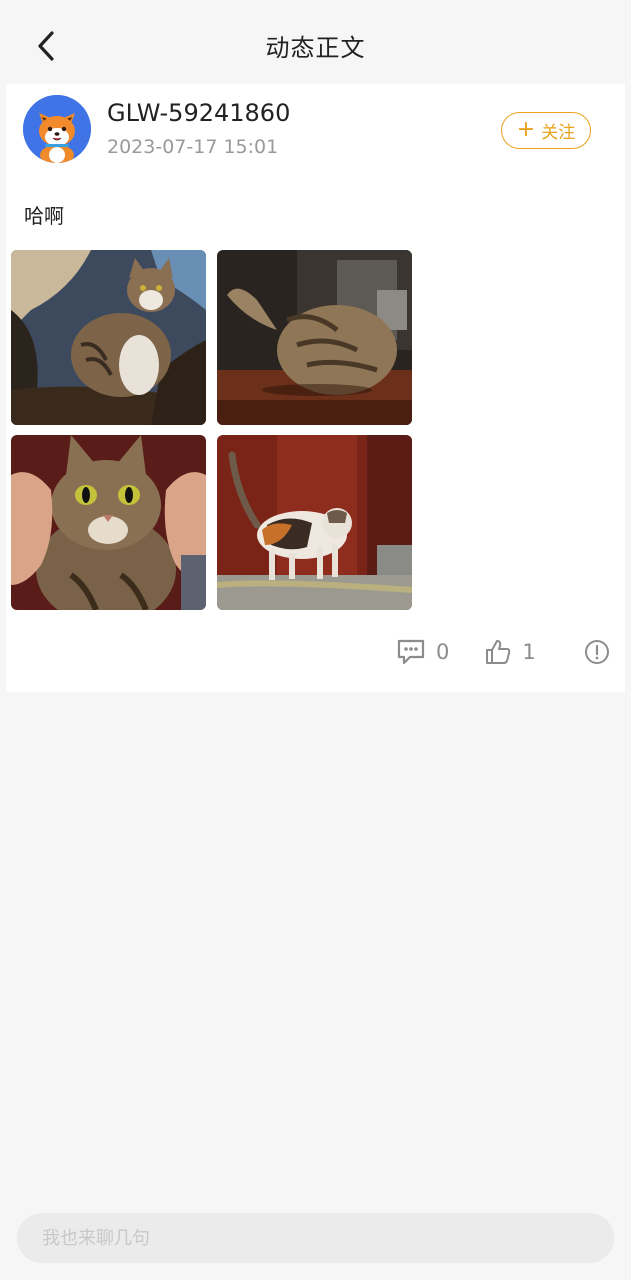  I want to click on avatar, so click(57, 129).